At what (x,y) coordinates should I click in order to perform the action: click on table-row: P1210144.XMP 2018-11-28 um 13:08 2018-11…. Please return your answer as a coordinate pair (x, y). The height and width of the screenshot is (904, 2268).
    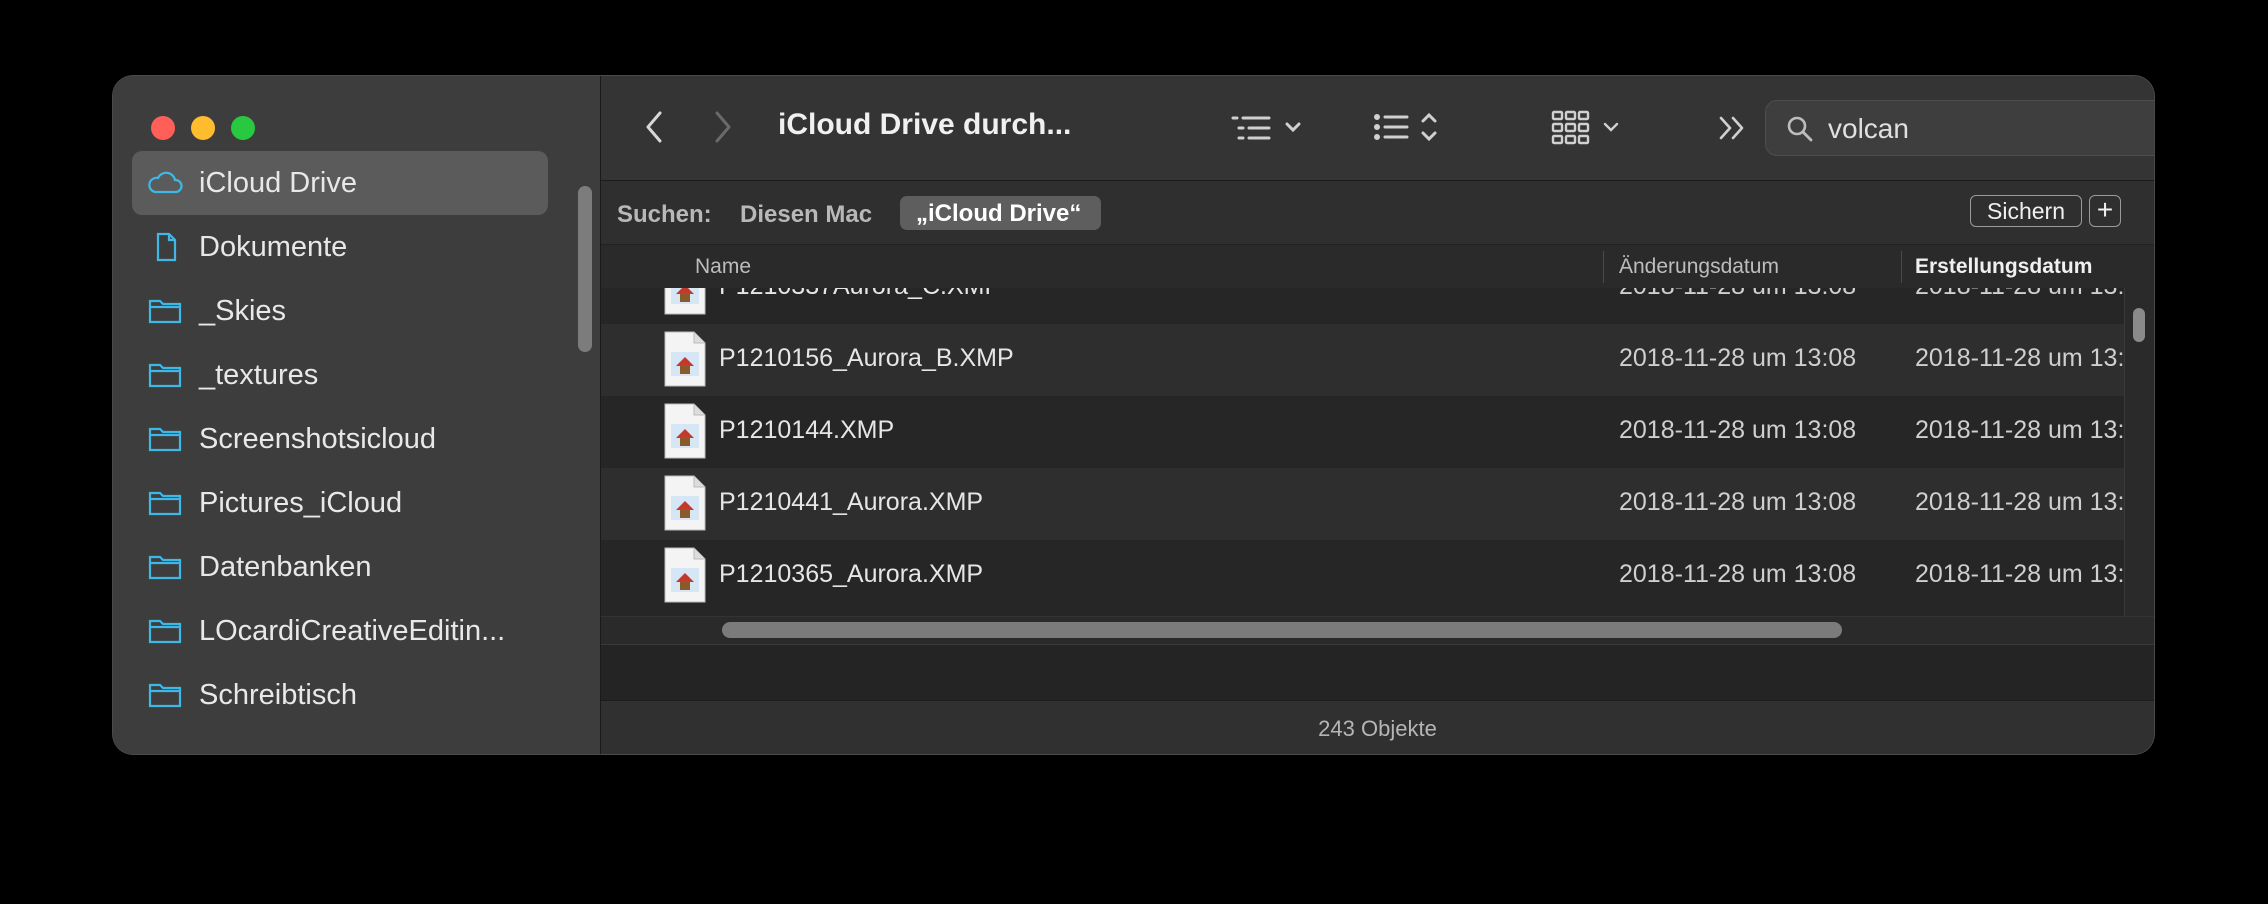
    Looking at the image, I should click on (1362, 432).